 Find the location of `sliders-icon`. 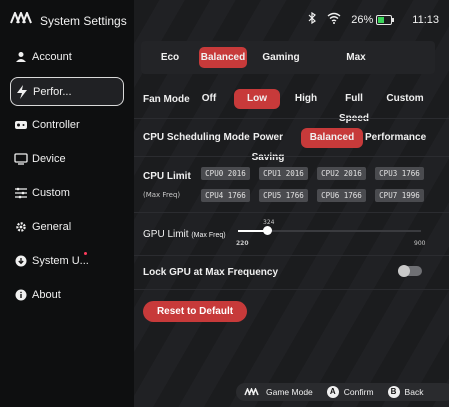

sliders-icon is located at coordinates (21, 193).